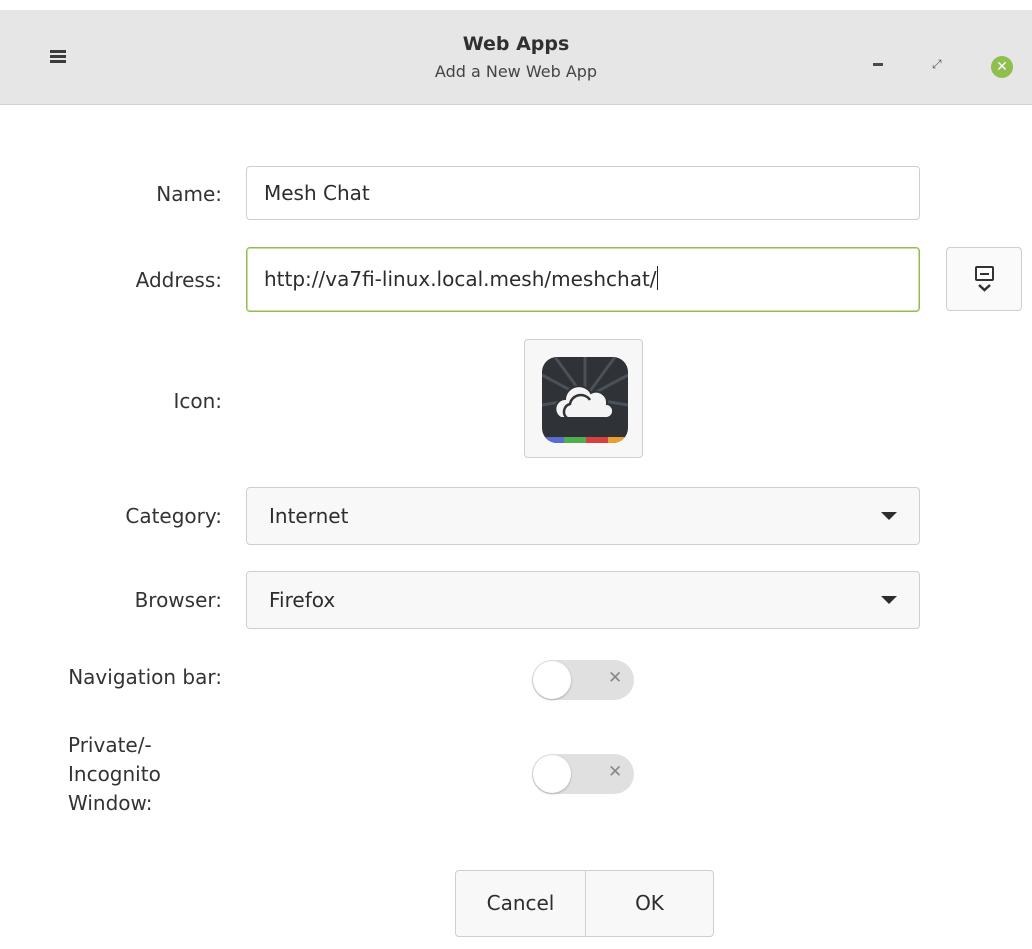 The width and height of the screenshot is (1032, 949). Describe the element at coordinates (189, 194) in the screenshot. I see `name-label: Name:` at that location.